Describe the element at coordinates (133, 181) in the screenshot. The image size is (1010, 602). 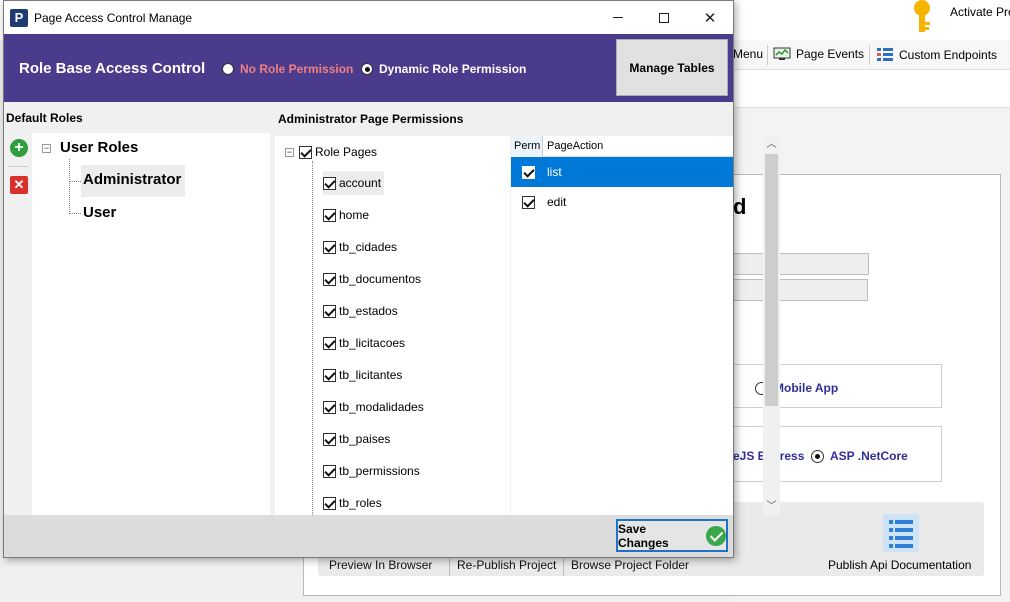
I see `role-administrator: Administrator` at that location.